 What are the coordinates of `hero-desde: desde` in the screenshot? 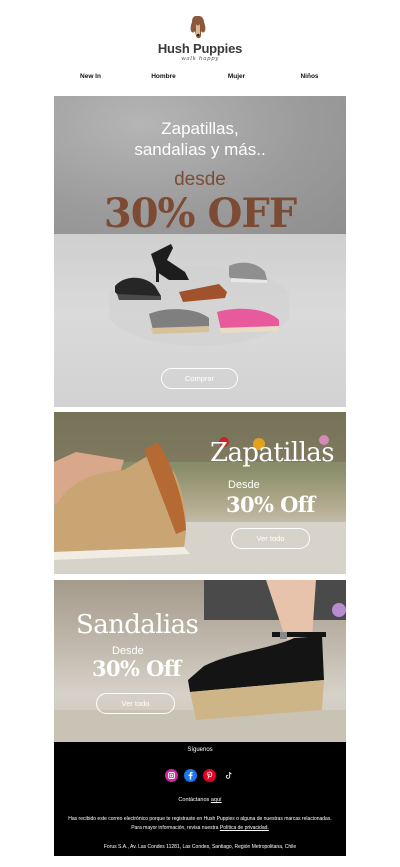 It's located at (200, 179).